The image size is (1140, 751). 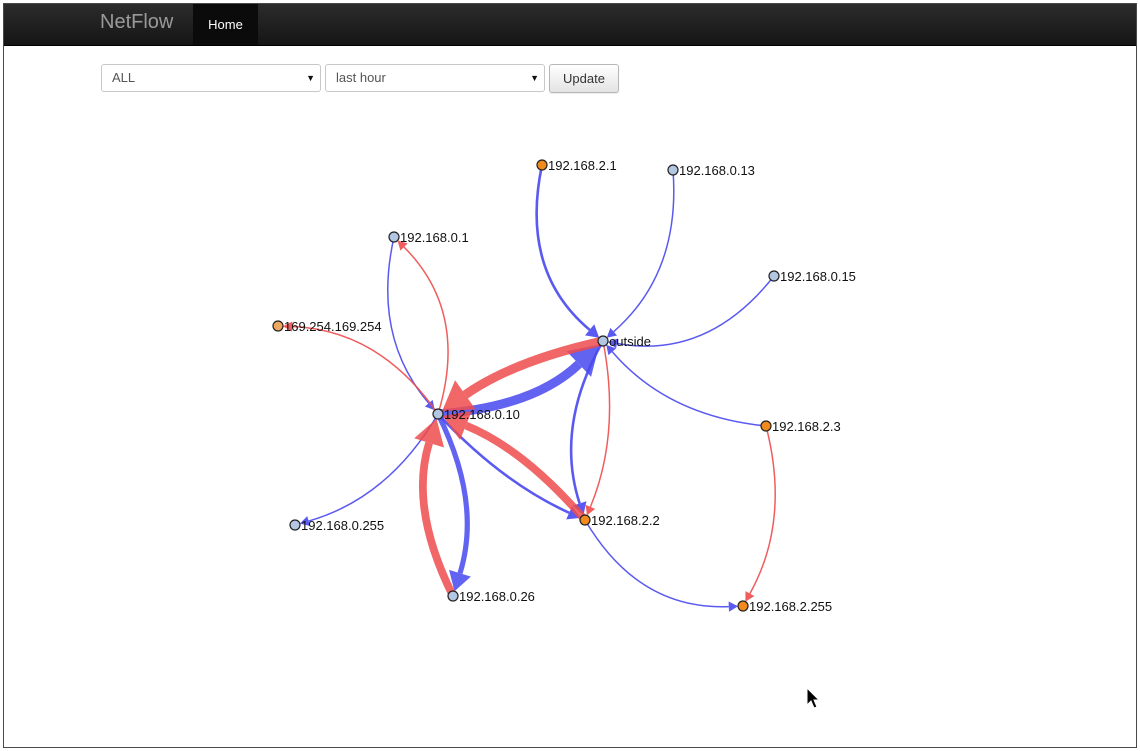 What do you see at coordinates (342, 525) in the screenshot?
I see `node-label: 192.168.0.255` at bounding box center [342, 525].